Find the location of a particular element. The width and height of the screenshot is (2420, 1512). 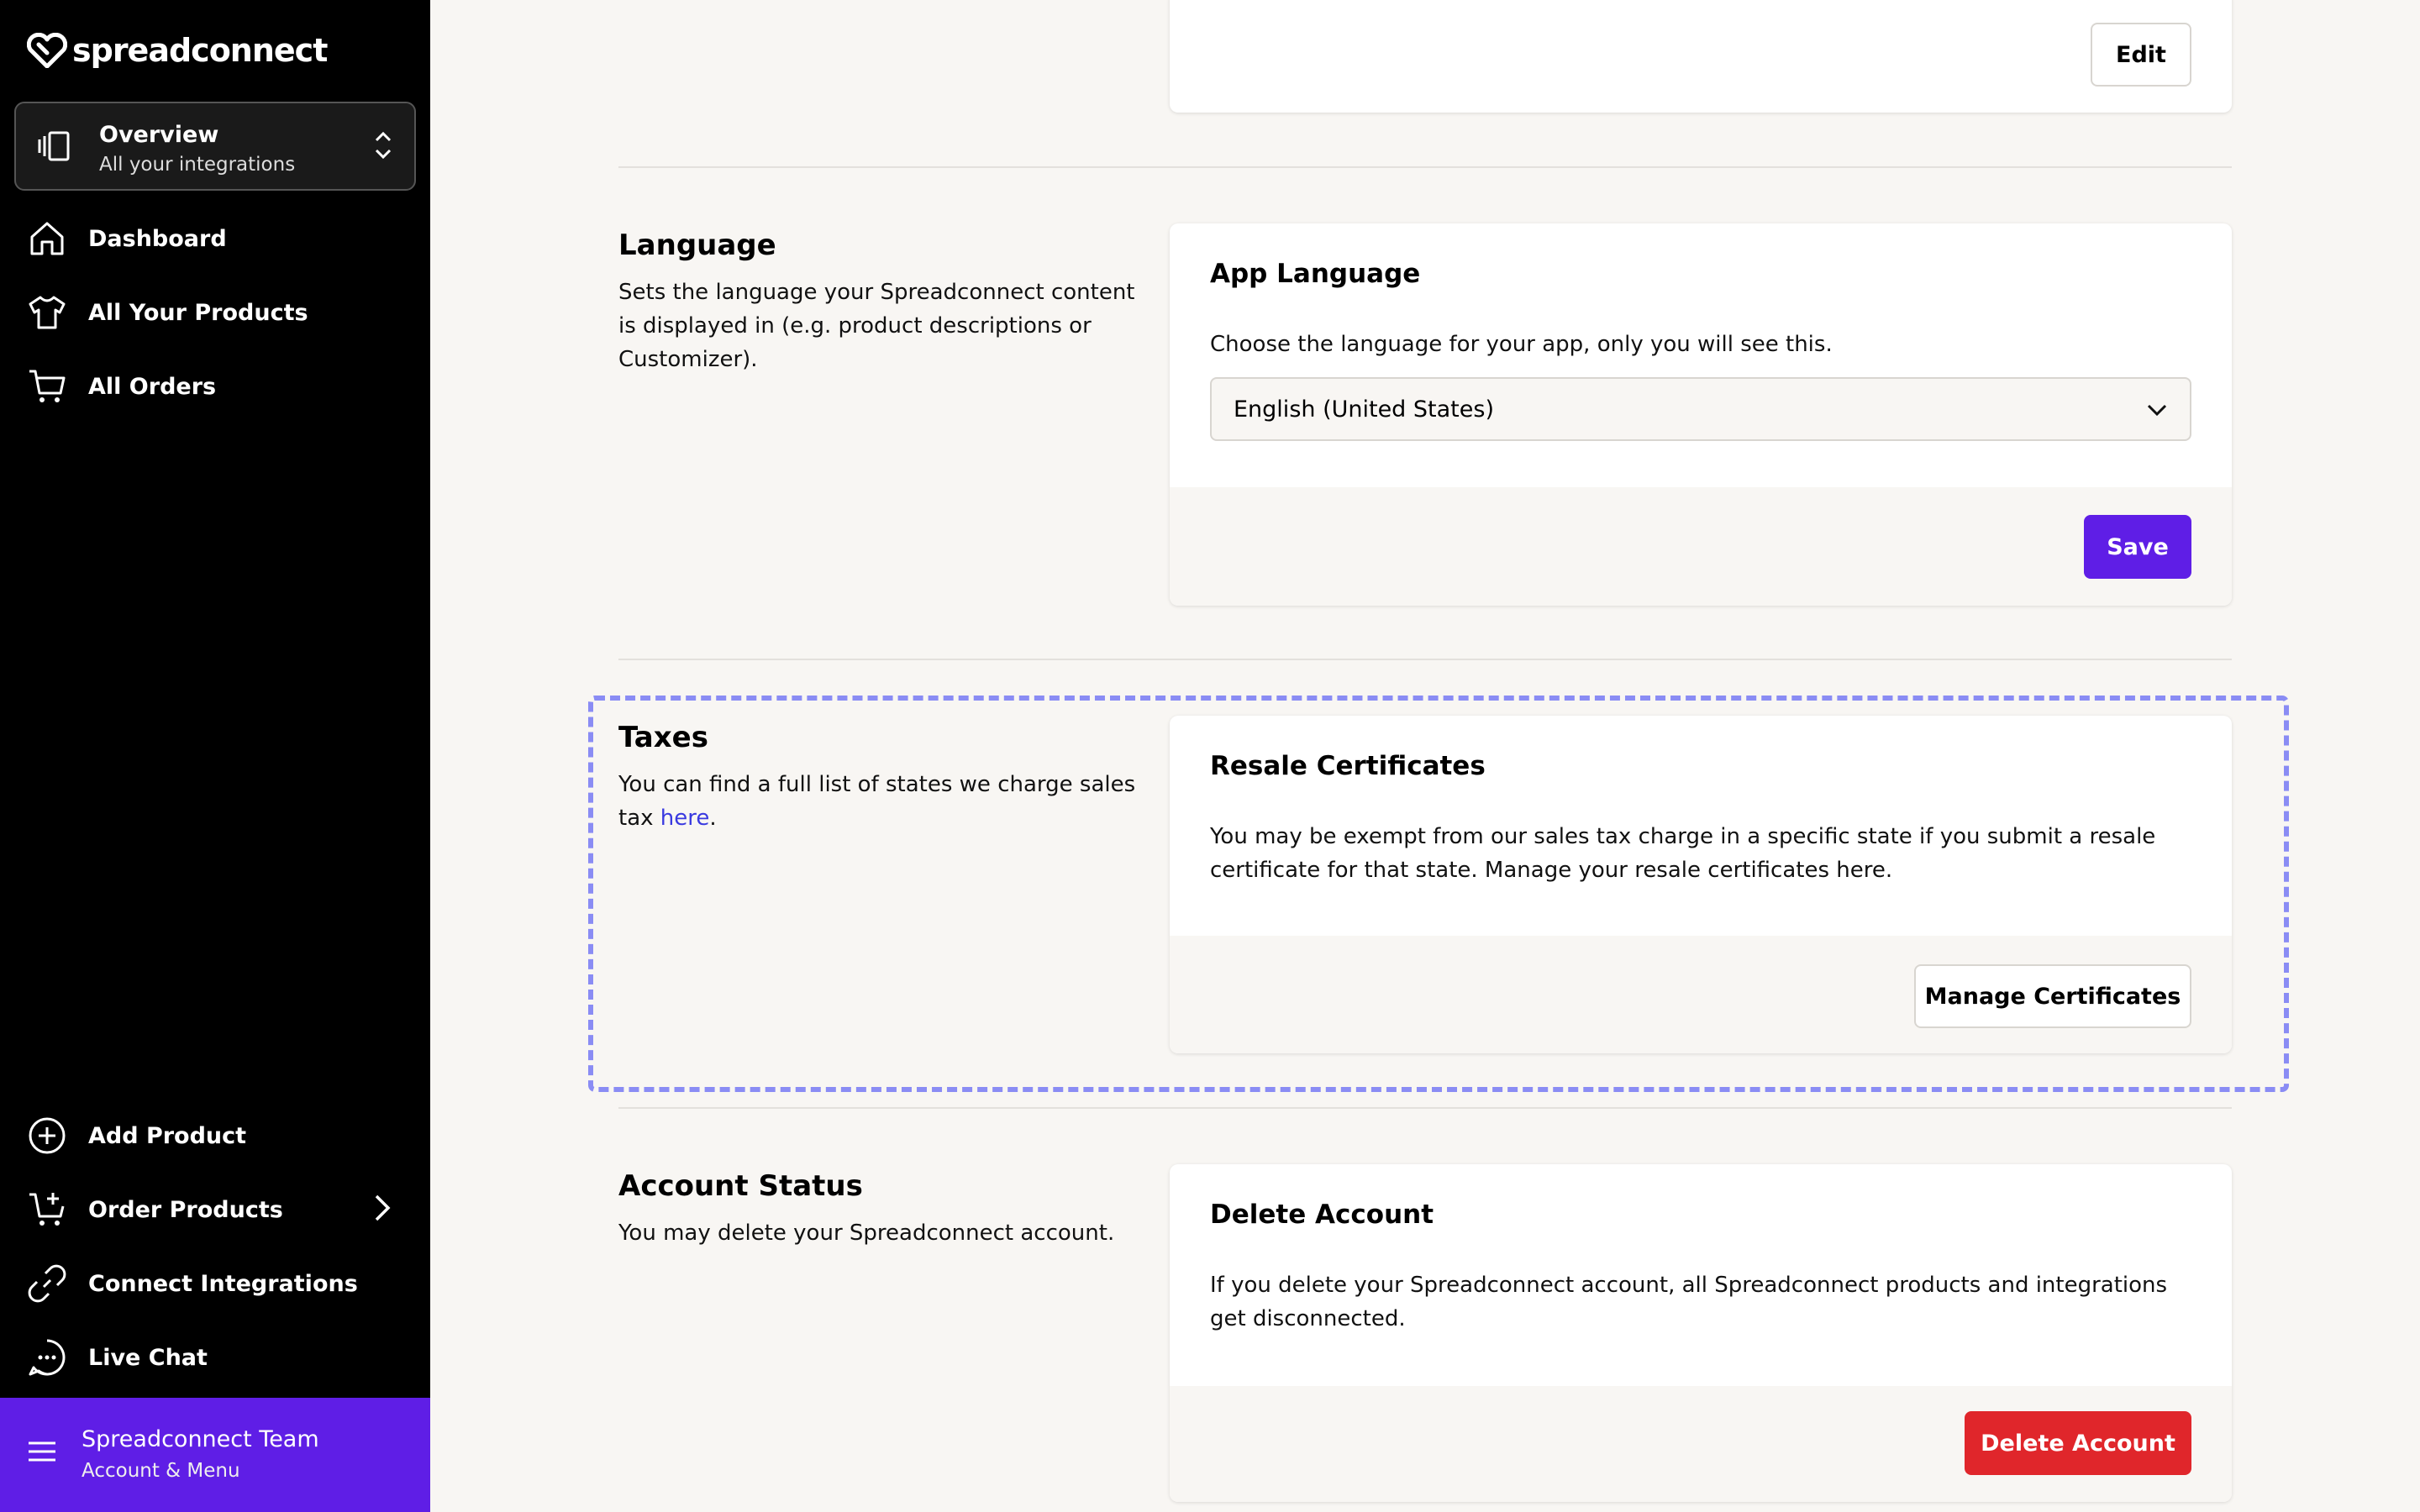

hamburger-menu-icon is located at coordinates (42, 1451).